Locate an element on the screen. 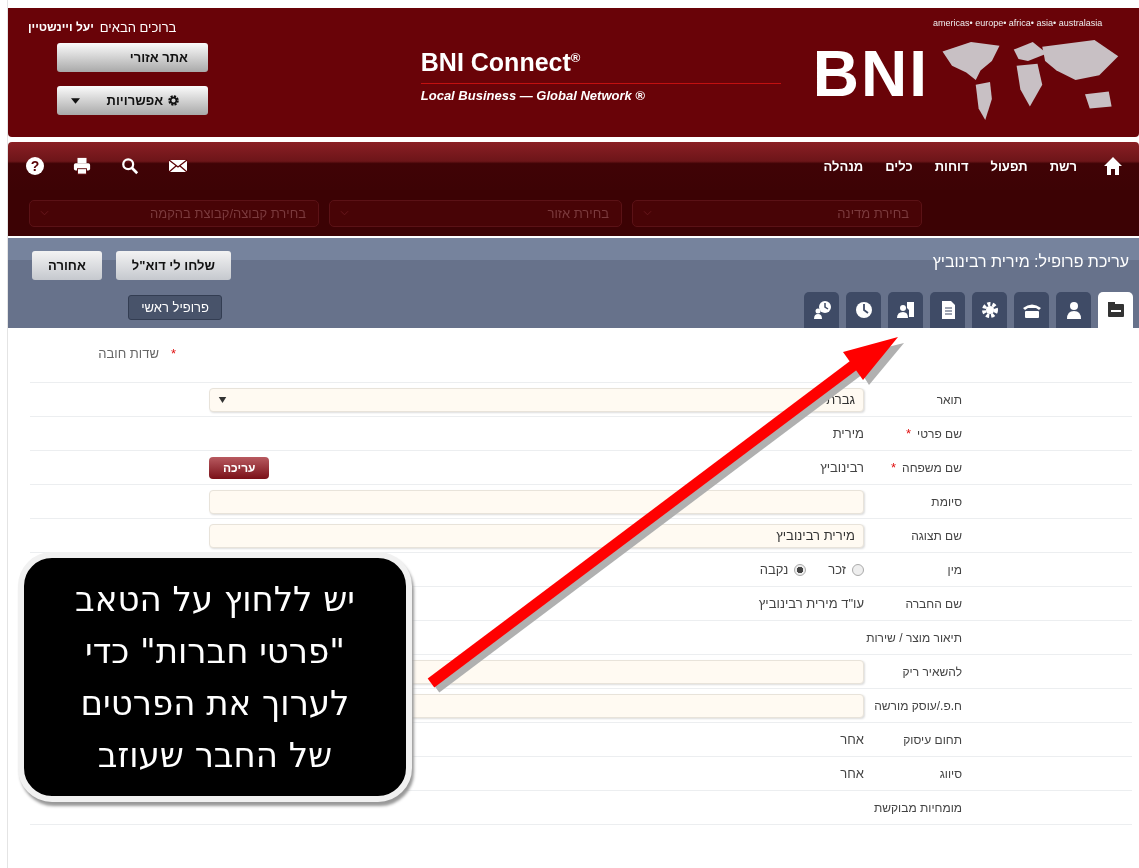  regional-site-button: אתר אזורי is located at coordinates (132, 57).